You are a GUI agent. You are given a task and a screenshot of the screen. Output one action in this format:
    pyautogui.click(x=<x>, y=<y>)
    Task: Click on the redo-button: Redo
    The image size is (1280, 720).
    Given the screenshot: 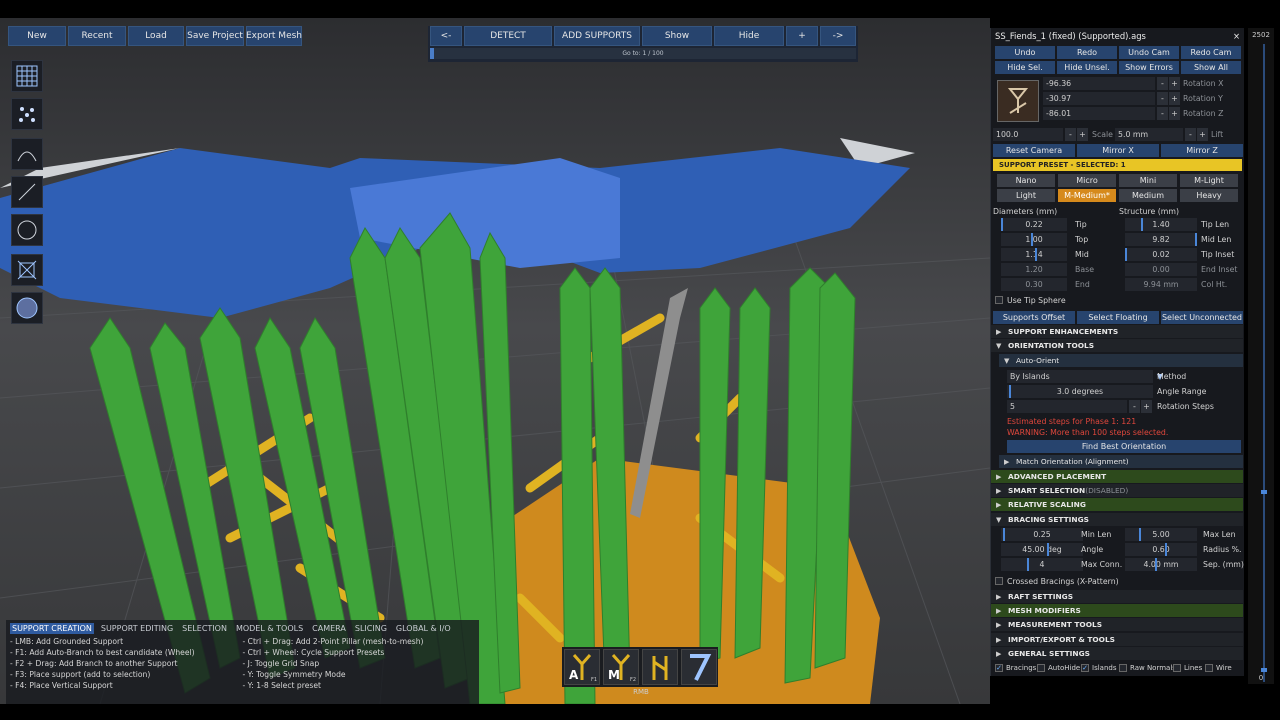 What is the action you would take?
    pyautogui.click(x=1087, y=52)
    